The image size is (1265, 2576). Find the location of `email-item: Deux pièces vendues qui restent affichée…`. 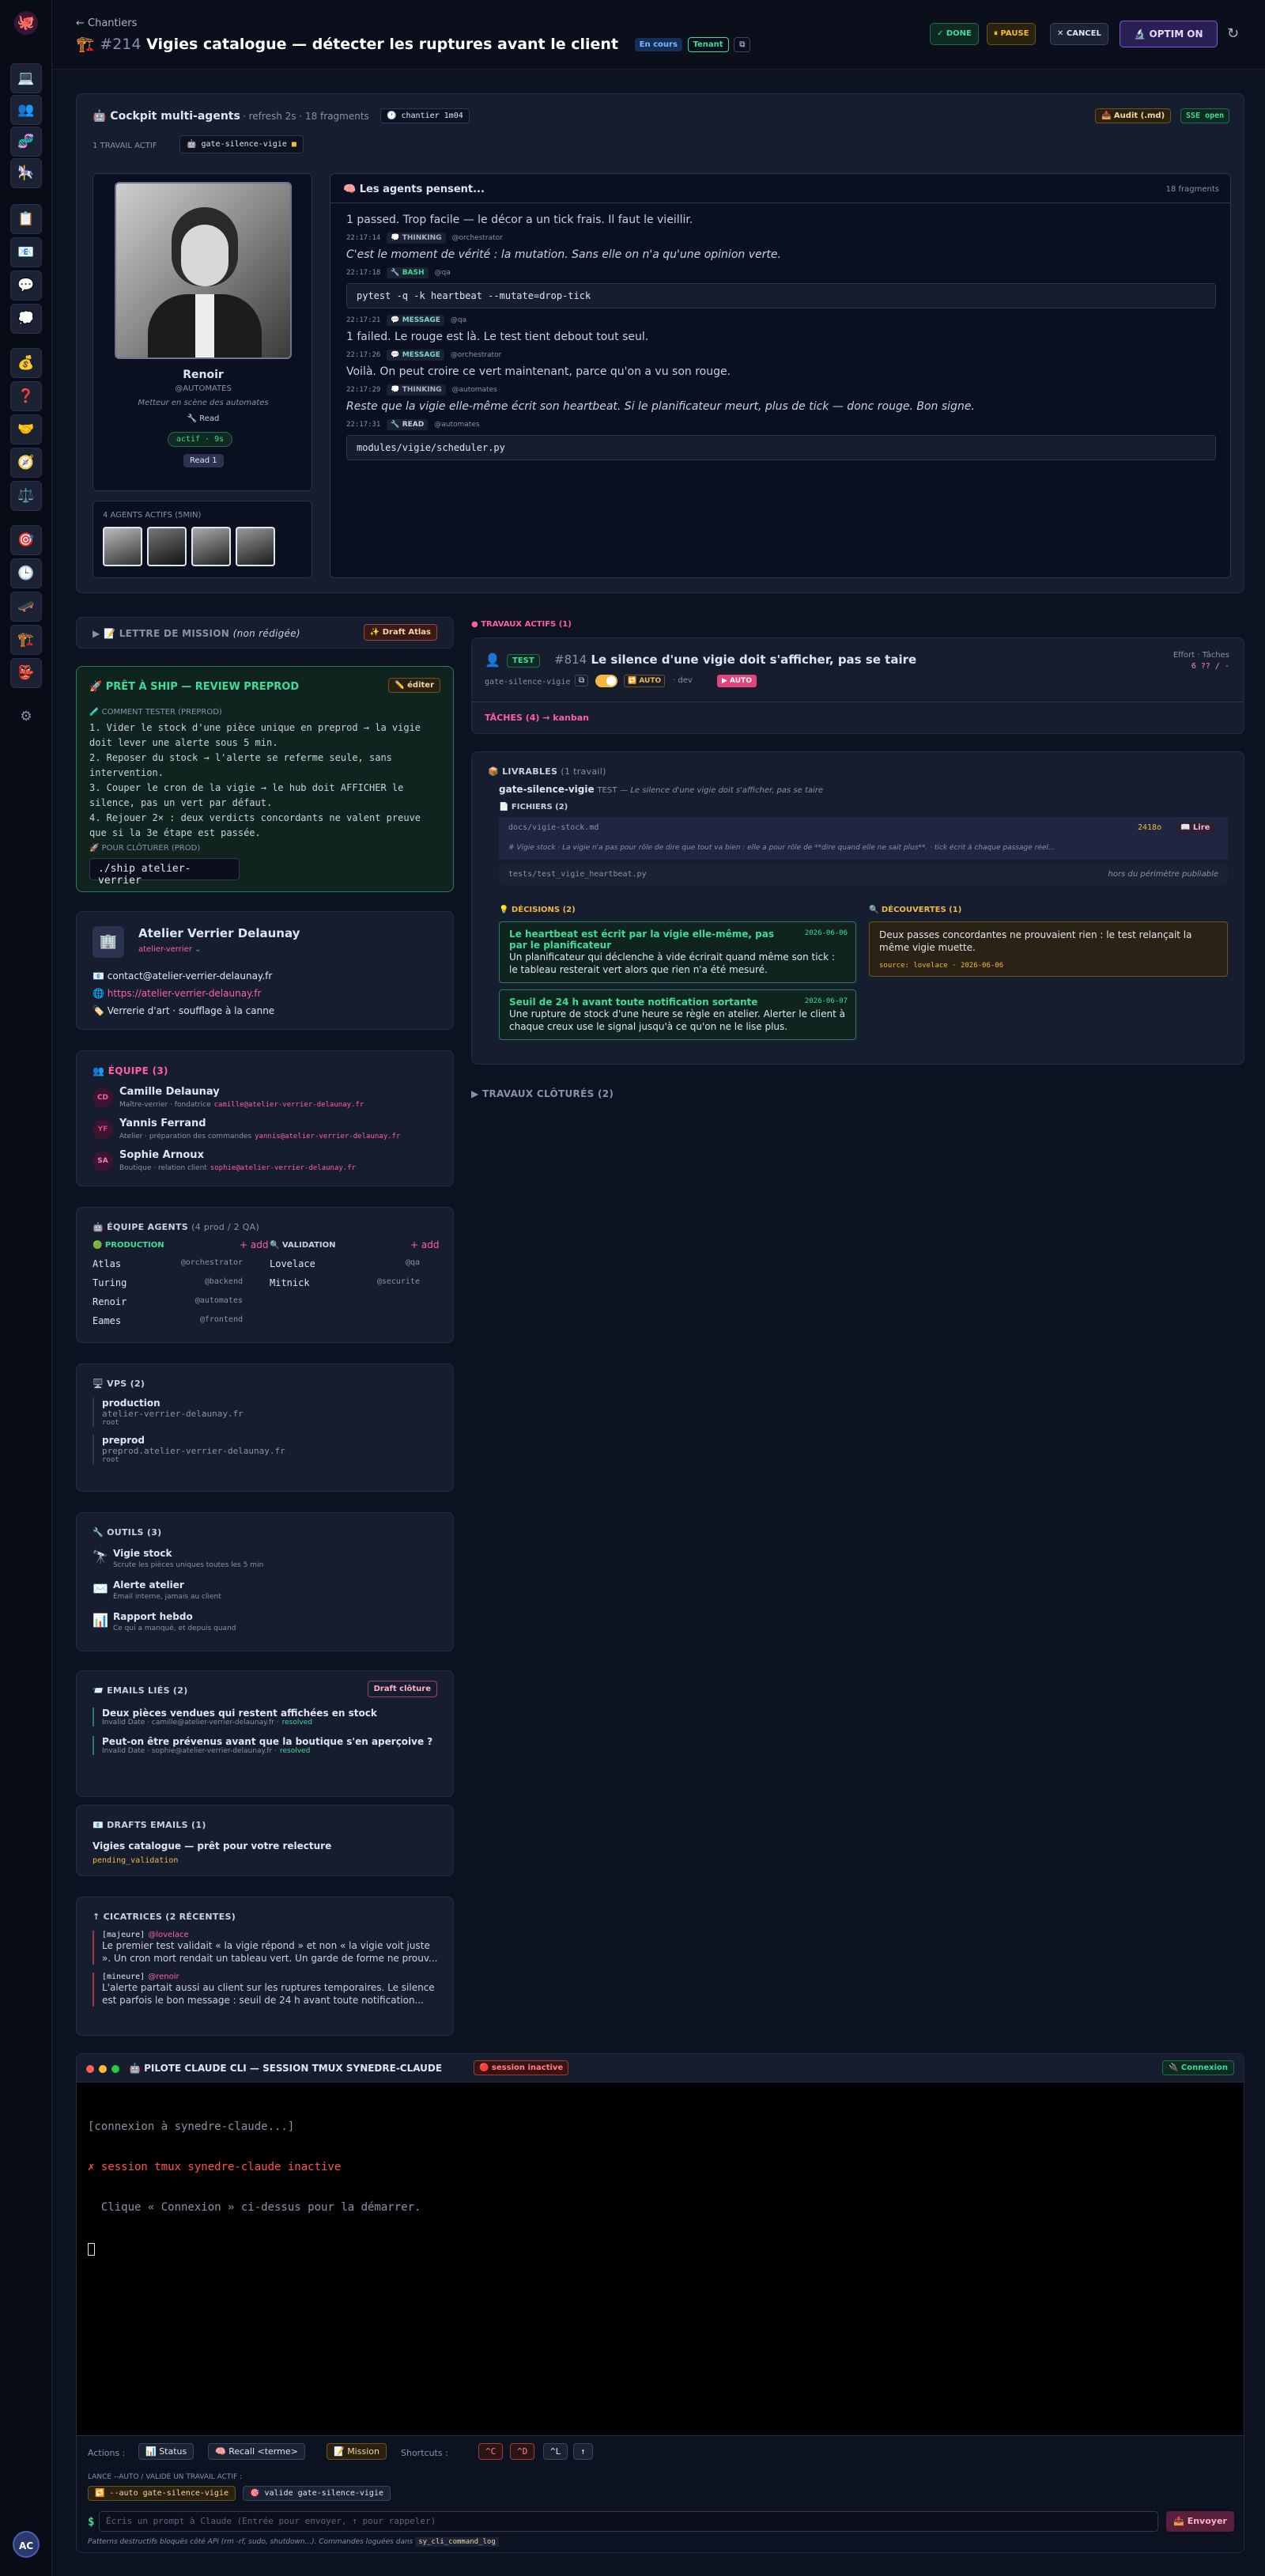

email-item: Deux pièces vendues qui restent affichée… is located at coordinates (266, 1718).